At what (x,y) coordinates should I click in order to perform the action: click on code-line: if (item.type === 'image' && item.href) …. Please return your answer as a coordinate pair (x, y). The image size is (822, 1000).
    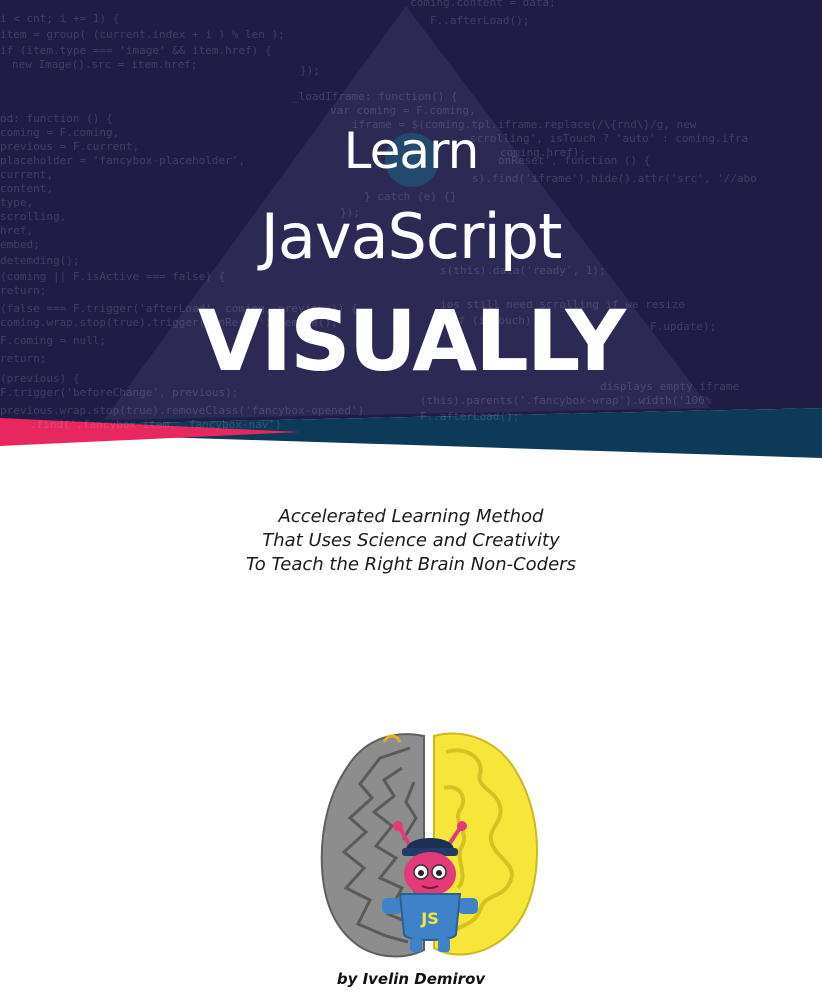
    Looking at the image, I should click on (136, 50).